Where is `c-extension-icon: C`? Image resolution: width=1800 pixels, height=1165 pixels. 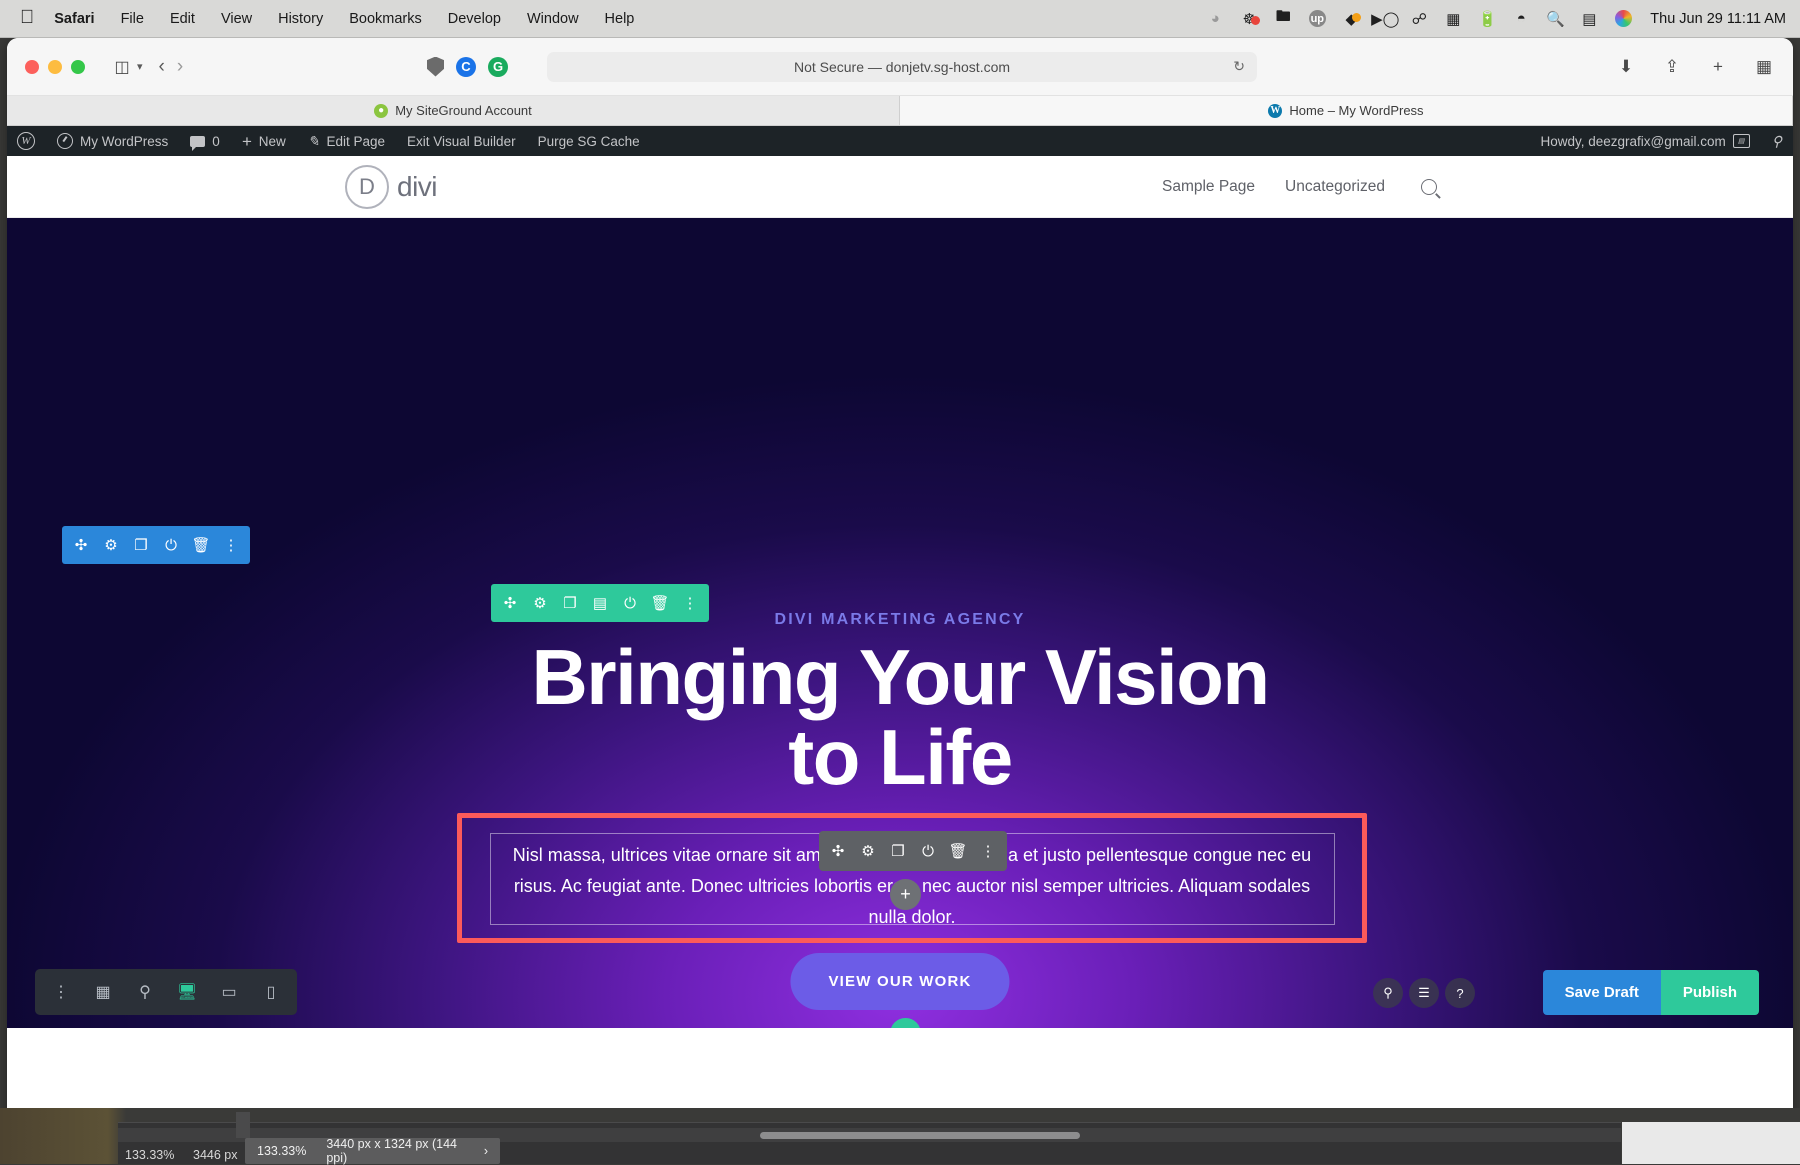
c-extension-icon: C is located at coordinates (466, 67).